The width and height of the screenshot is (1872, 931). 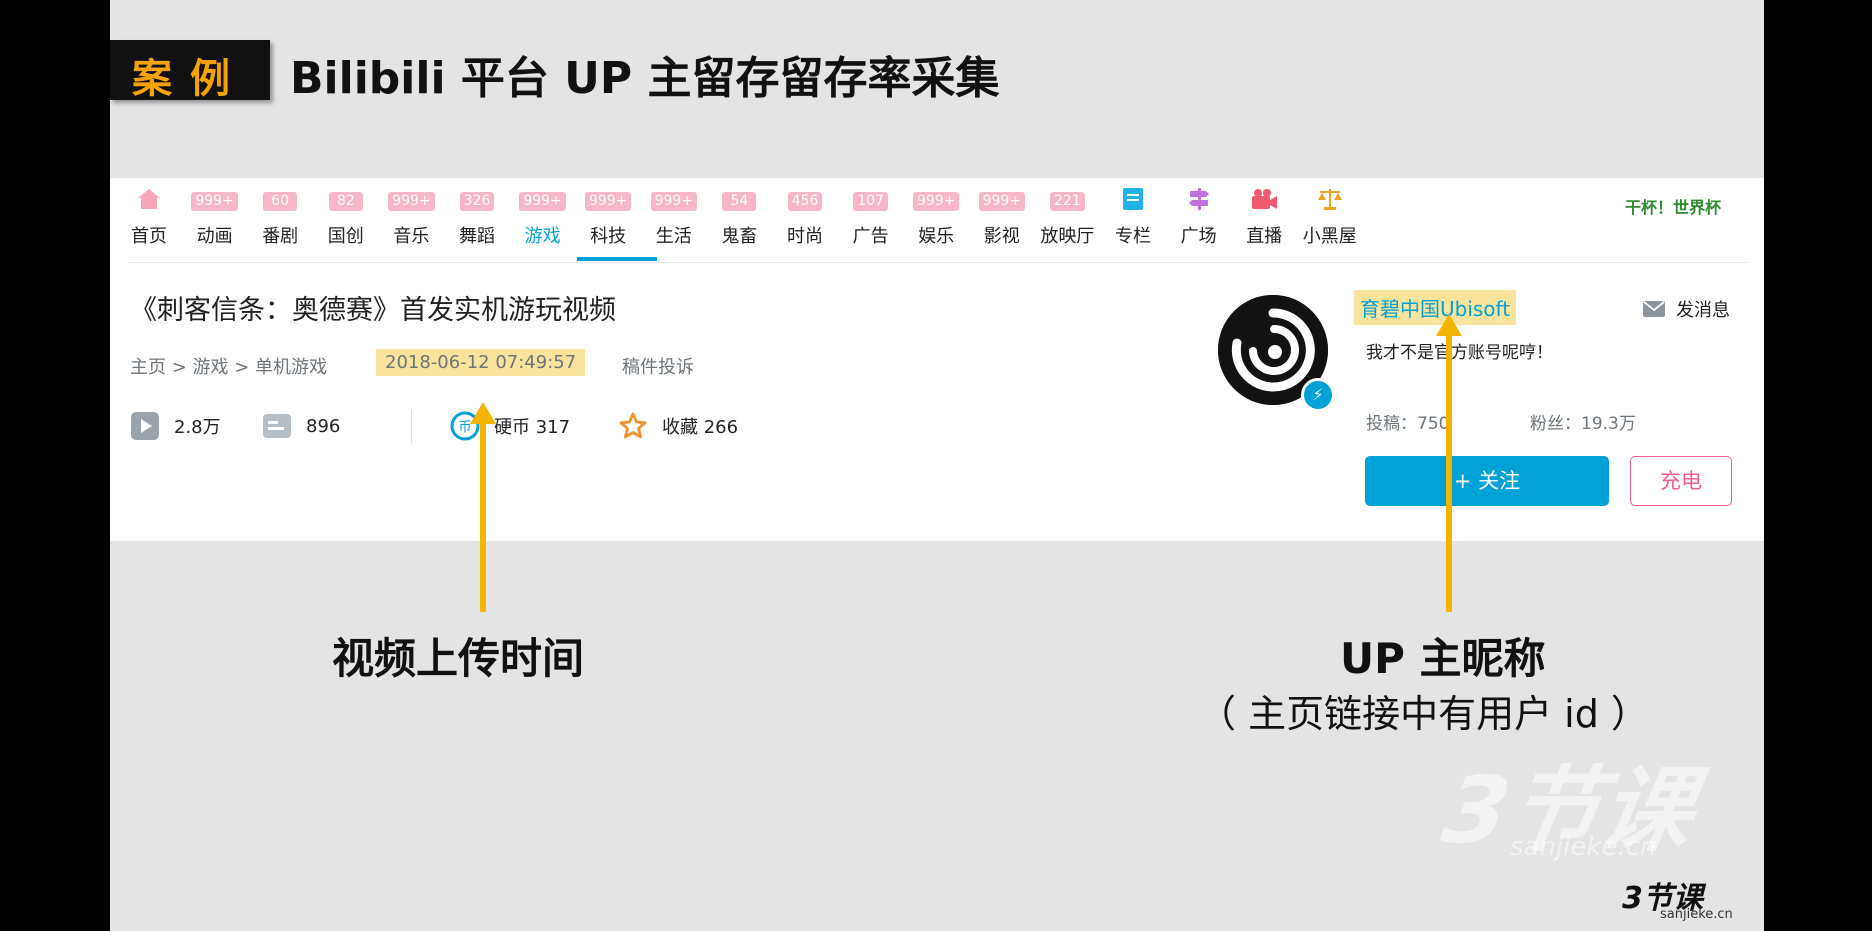 I want to click on upload-time-annotation: 视频上传时间, so click(x=458, y=658).